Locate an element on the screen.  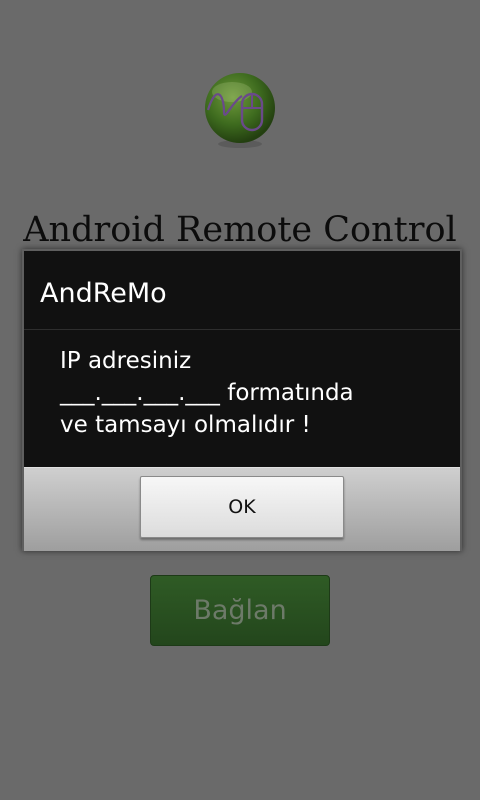
ok-button: OK is located at coordinates (242, 507).